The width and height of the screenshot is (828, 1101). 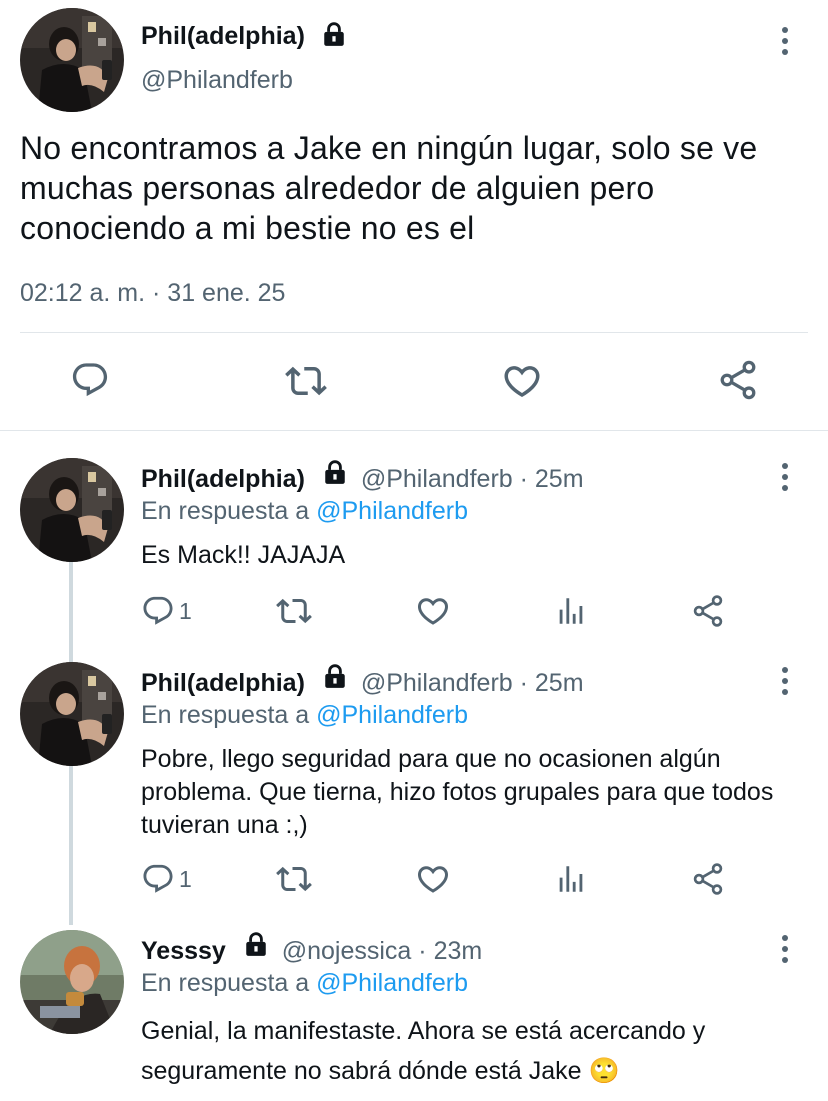 I want to click on tweet-timestamp: 02:12 a. m. · 31 ene. 25, so click(x=153, y=293).